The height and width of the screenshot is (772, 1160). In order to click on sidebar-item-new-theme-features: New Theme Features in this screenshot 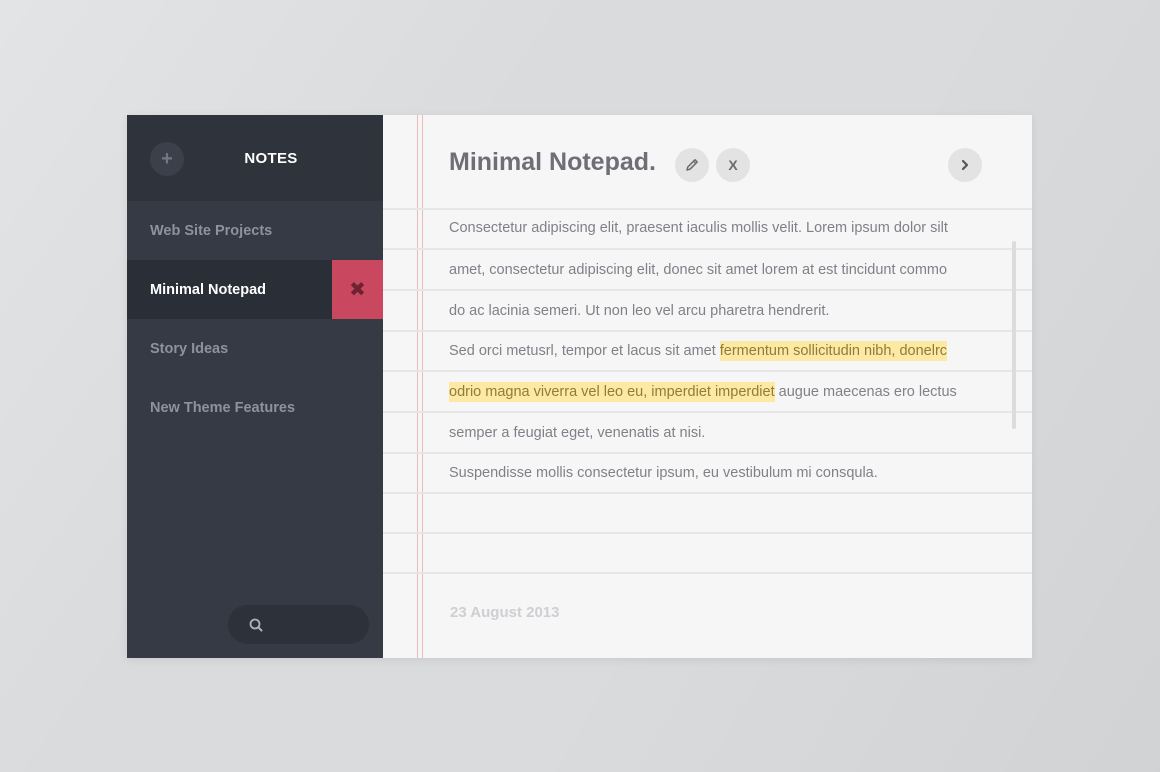, I will do `click(255, 407)`.